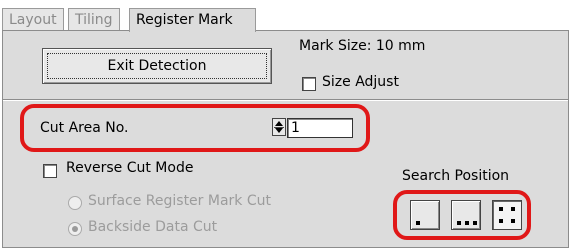 The height and width of the screenshot is (248, 571). I want to click on spin-up-icon, so click(279, 123).